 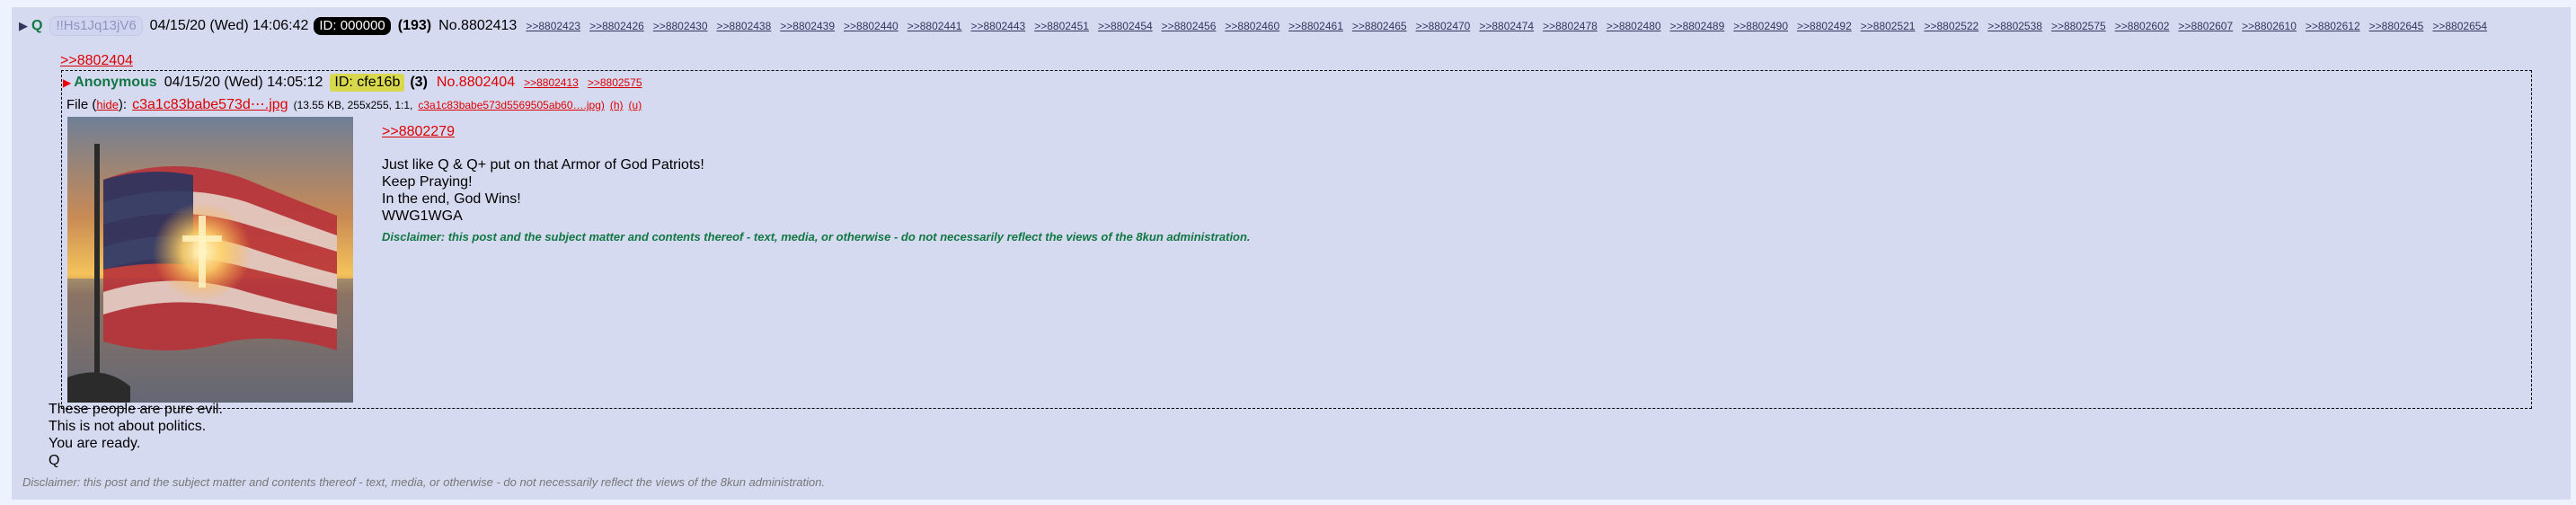 I want to click on quoted-backlink: >>8802413, so click(x=551, y=83).